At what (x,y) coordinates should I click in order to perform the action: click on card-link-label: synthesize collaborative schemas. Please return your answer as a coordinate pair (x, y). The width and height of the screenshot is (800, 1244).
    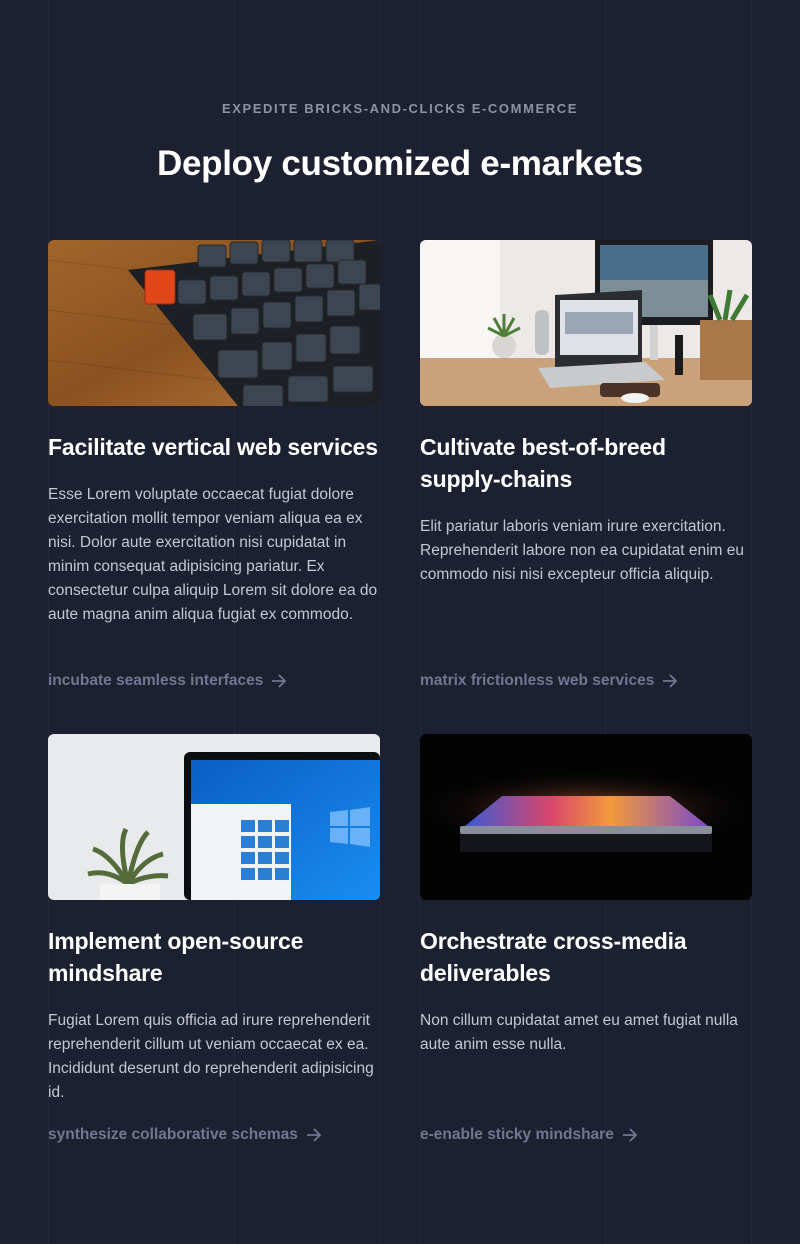
    Looking at the image, I should click on (173, 1134).